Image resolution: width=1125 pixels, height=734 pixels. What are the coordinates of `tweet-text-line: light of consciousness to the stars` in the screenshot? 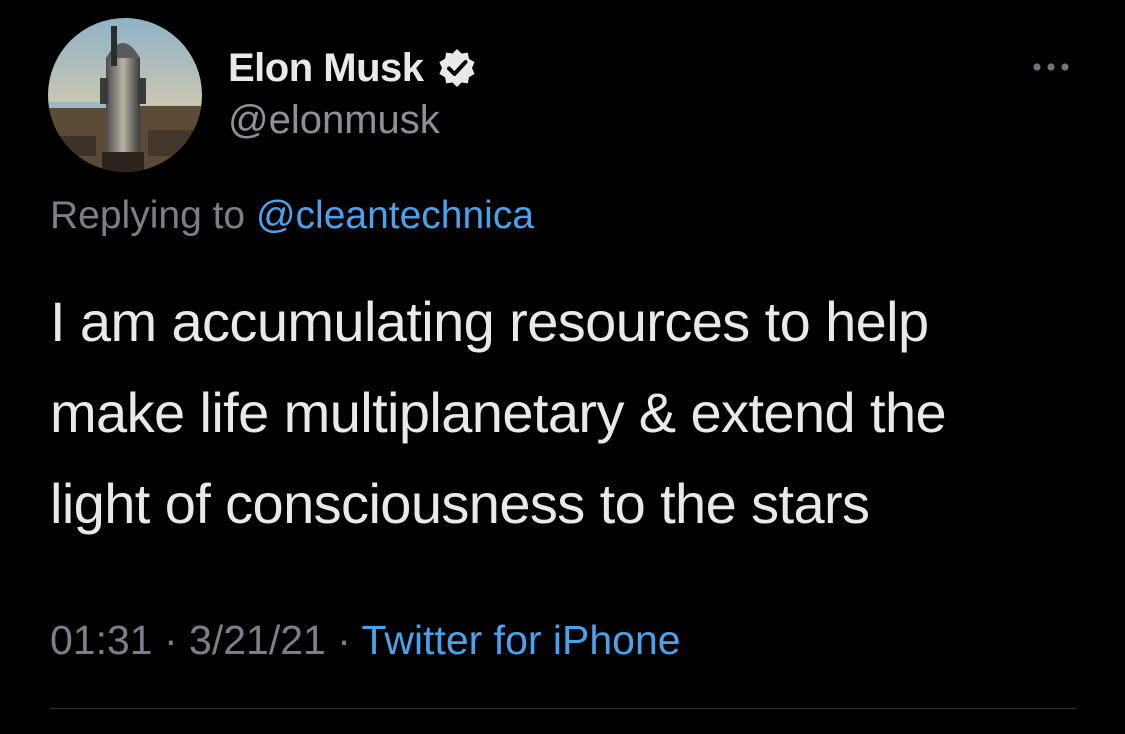 It's located at (460, 503).